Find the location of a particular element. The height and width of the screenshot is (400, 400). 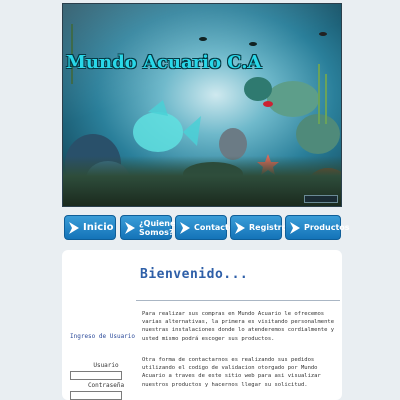

banner-badge is located at coordinates (321, 199).